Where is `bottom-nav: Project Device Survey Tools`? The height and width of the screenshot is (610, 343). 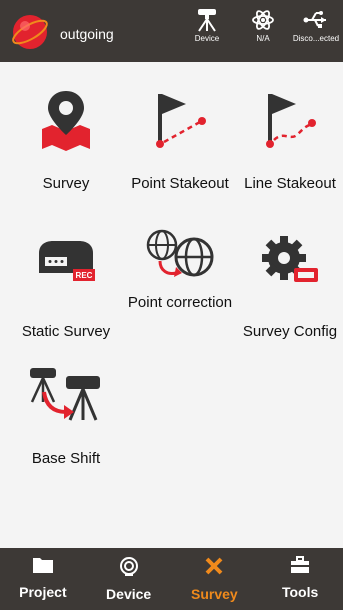
bottom-nav: Project Device Survey Tools is located at coordinates (171, 579).